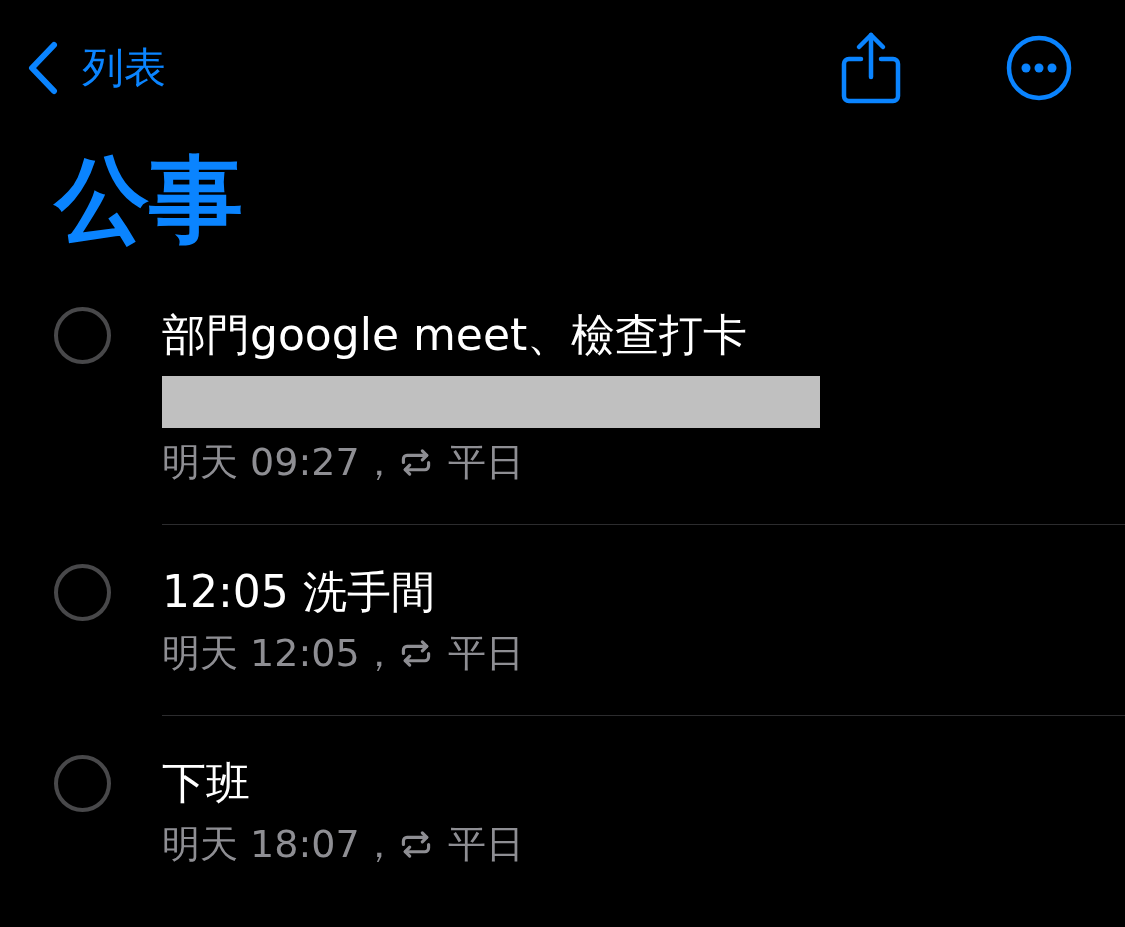 The image size is (1125, 927). Describe the element at coordinates (280, 844) in the screenshot. I see `due-date: 明天 18:07，` at that location.